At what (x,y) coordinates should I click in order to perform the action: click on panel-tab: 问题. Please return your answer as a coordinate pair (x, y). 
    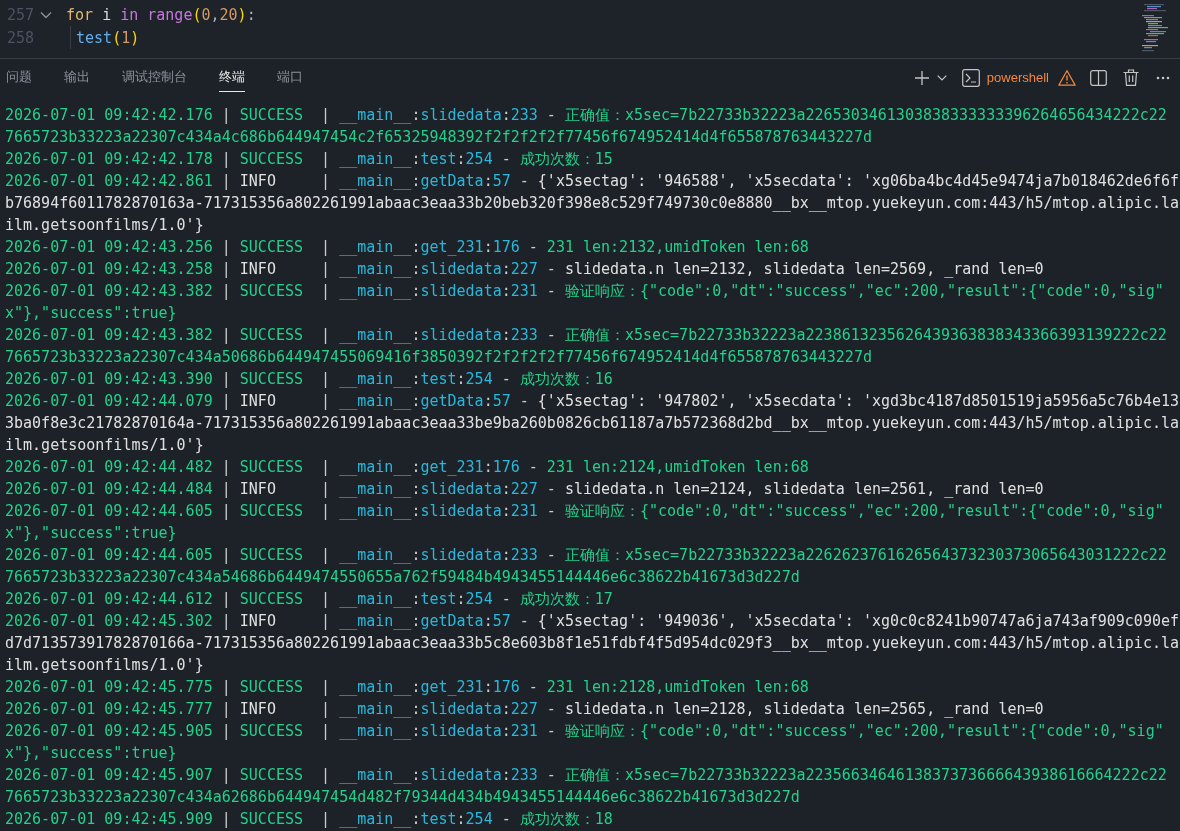
    Looking at the image, I should click on (19, 77).